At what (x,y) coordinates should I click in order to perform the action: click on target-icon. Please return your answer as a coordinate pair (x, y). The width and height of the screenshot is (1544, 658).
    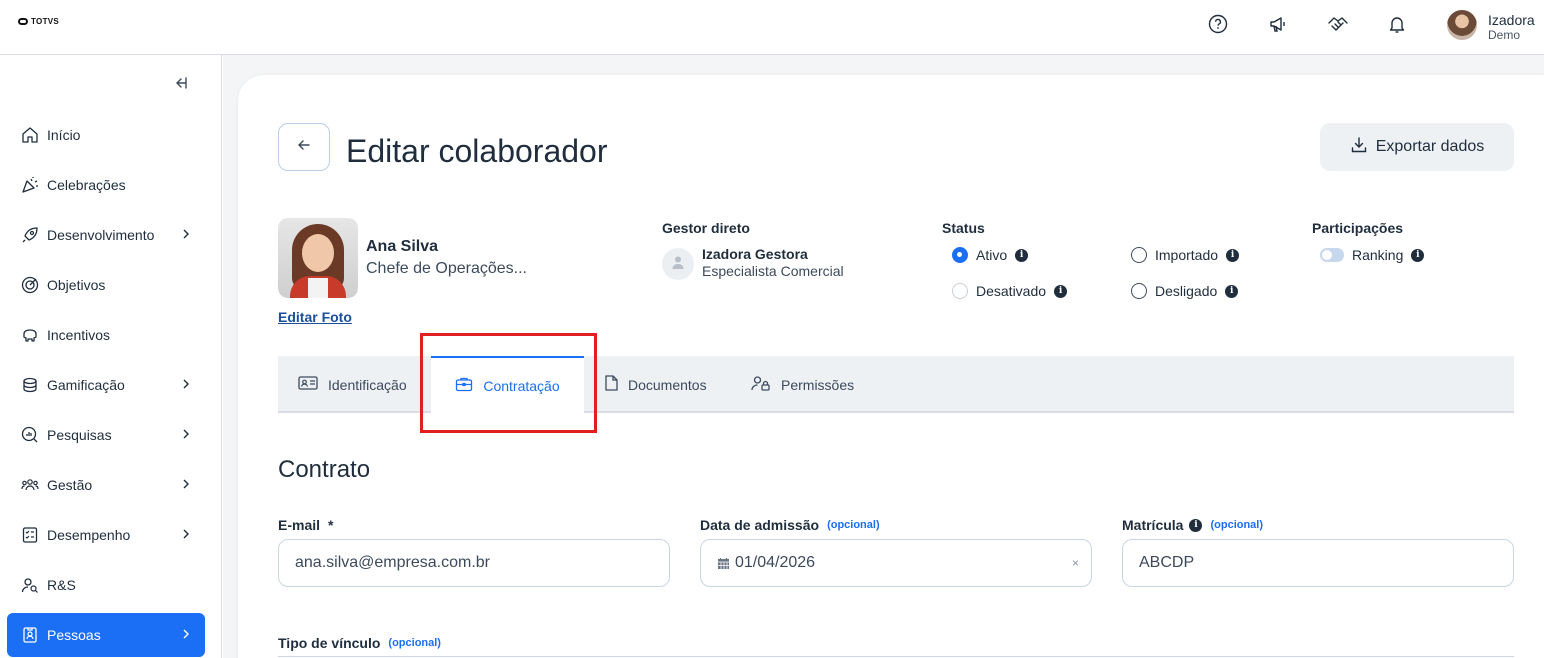
    Looking at the image, I should click on (30, 285).